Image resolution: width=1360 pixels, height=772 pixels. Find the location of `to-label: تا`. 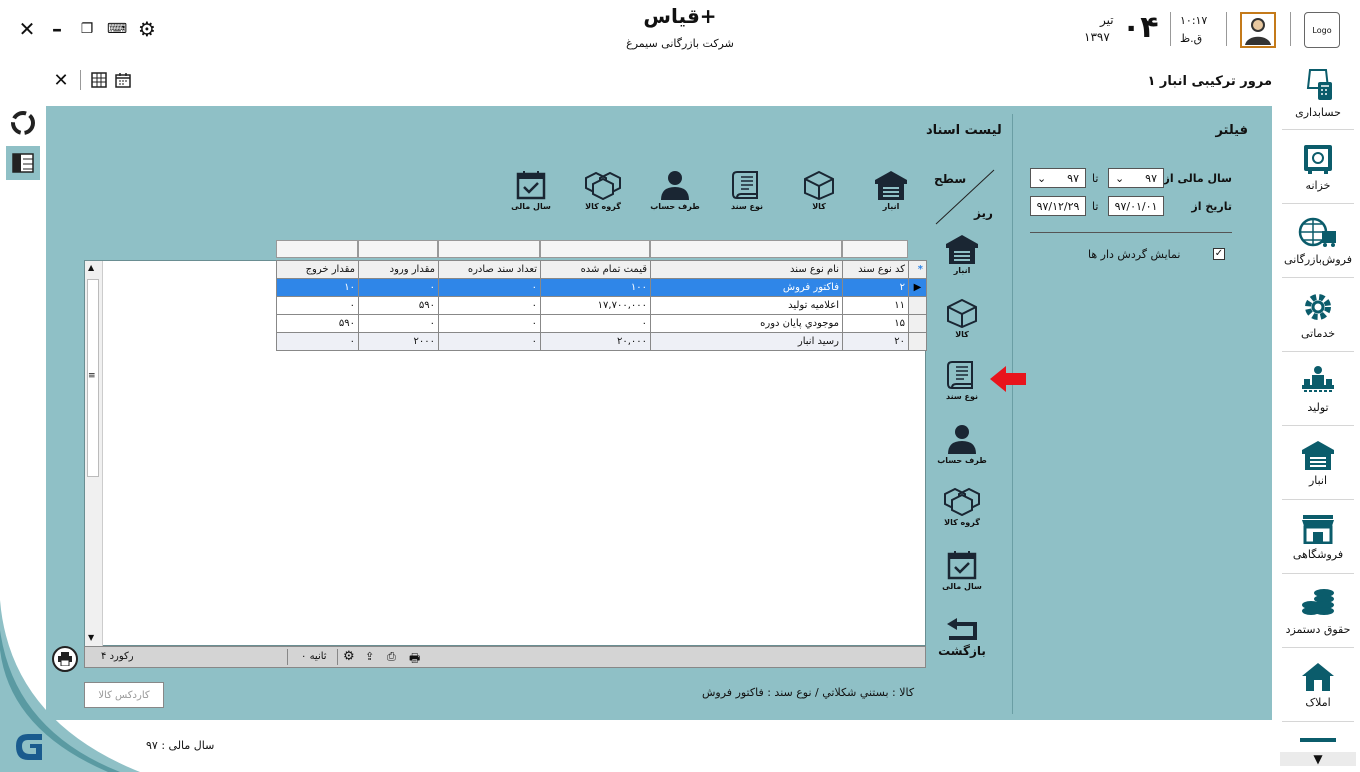

to-label: تا is located at coordinates (1095, 206).